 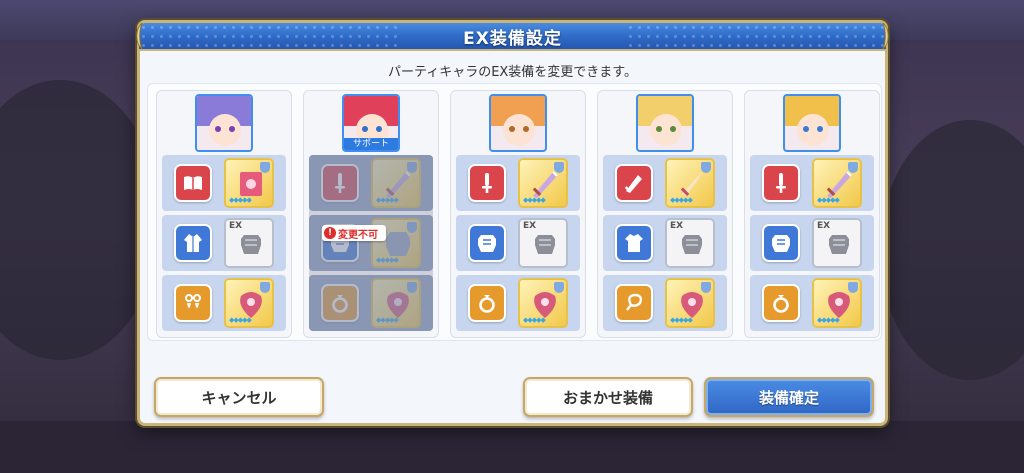 I want to click on locked-badge: ! 変更不可, so click(x=354, y=233).